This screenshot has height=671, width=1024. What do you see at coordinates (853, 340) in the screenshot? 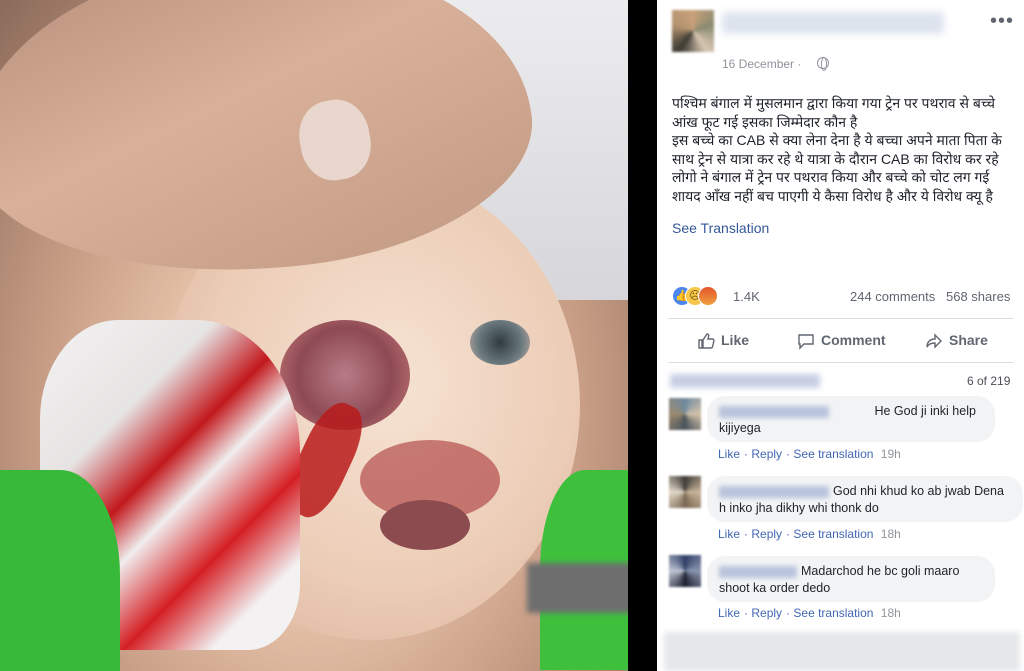
I see `comment-label: Comment` at bounding box center [853, 340].